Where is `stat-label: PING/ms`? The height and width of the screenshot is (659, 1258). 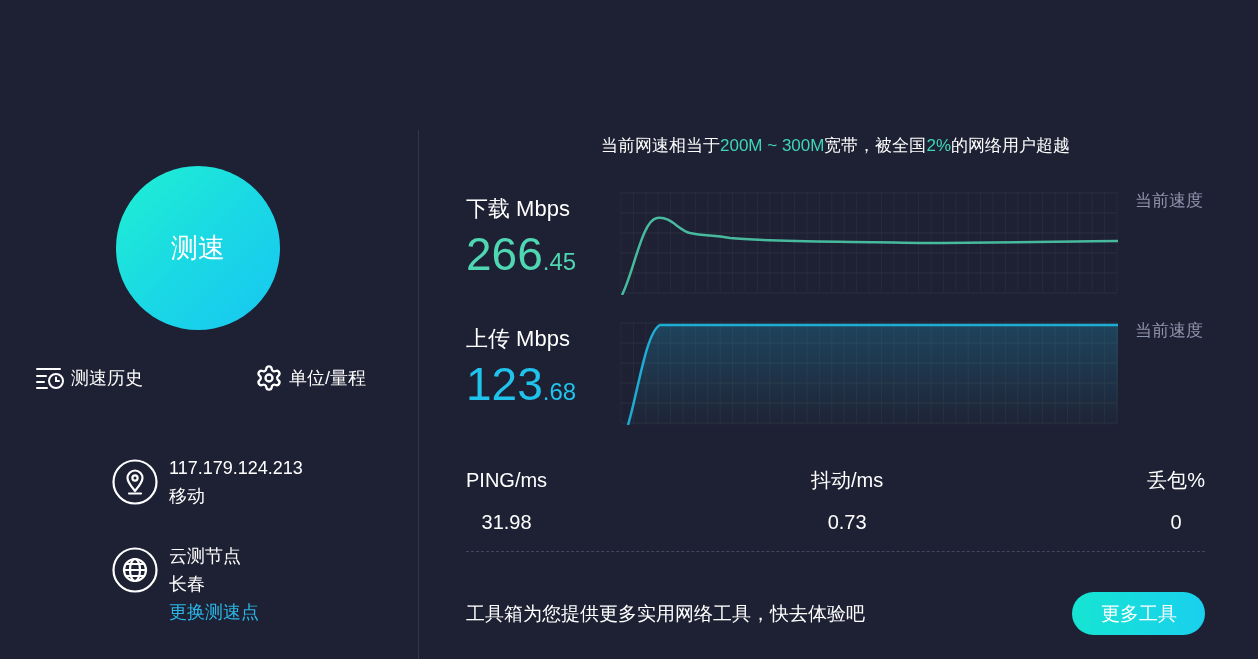
stat-label: PING/ms is located at coordinates (507, 480).